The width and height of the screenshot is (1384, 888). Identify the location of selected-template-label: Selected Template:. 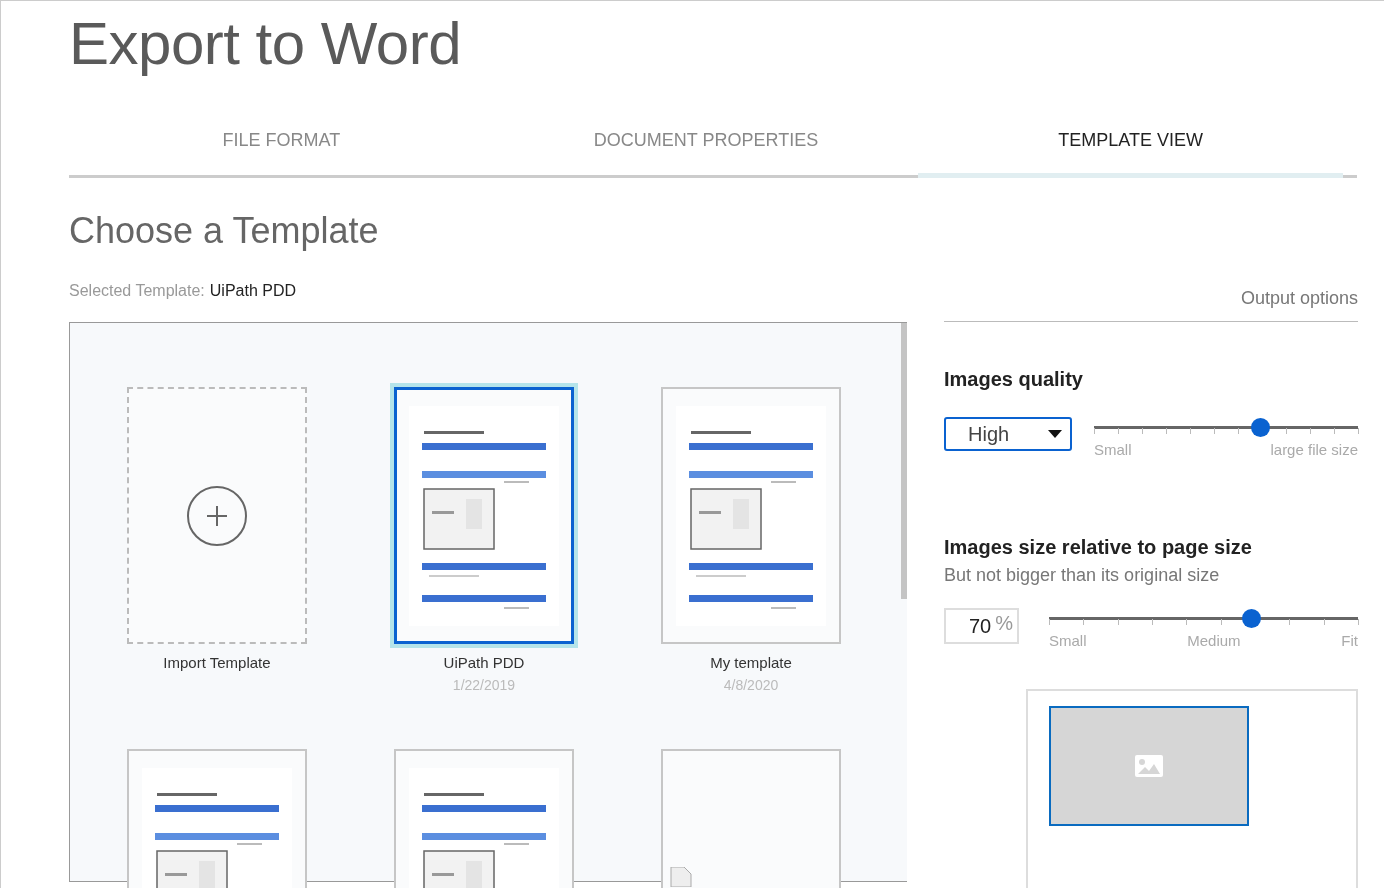
(137, 291).